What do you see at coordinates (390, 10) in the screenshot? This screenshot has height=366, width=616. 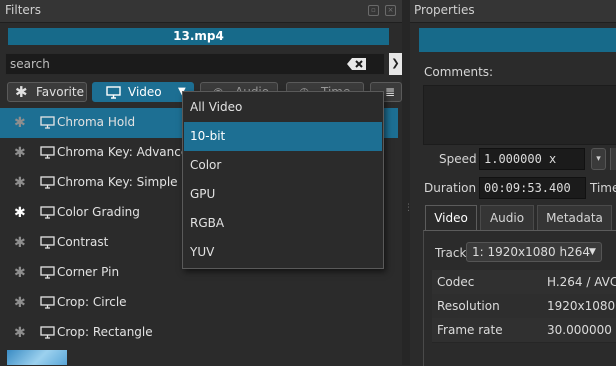 I see `close-panel-icon: ×` at bounding box center [390, 10].